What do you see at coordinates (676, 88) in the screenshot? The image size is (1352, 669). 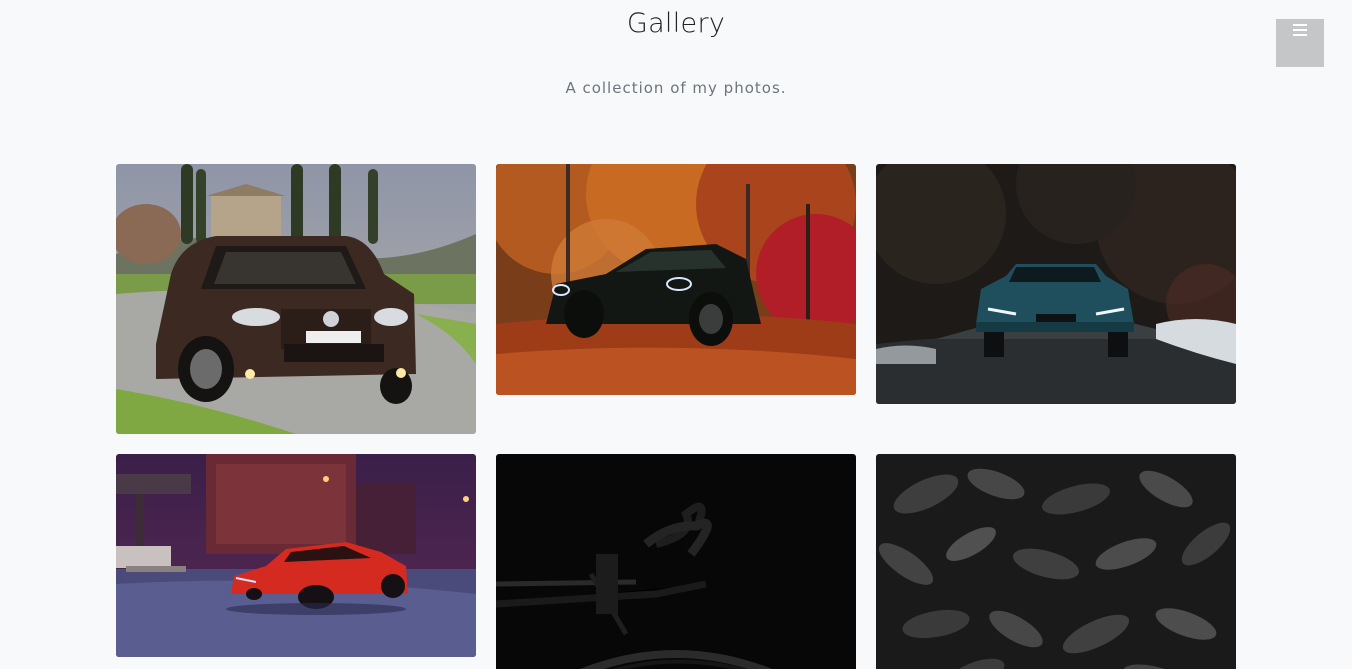 I see `page-subtitle: A collection of my photos.` at bounding box center [676, 88].